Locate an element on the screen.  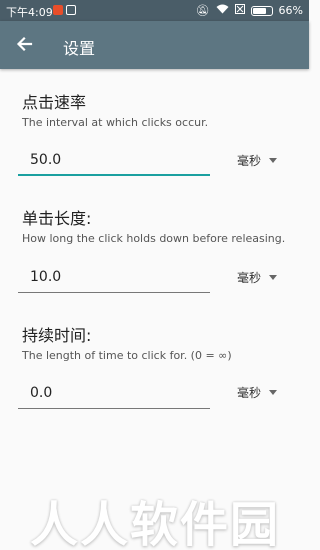
status-bar: 下午4:09 🔕︎ 66% is located at coordinates (154, 10).